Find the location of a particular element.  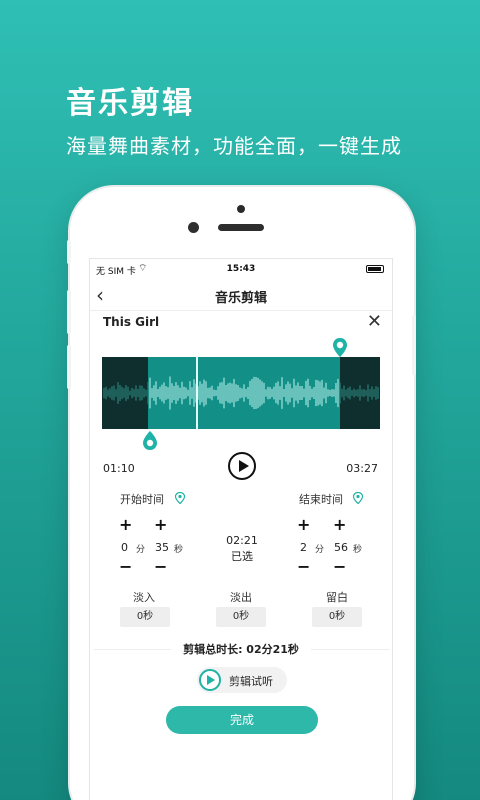

phone-power-button is located at coordinates (414, 345).